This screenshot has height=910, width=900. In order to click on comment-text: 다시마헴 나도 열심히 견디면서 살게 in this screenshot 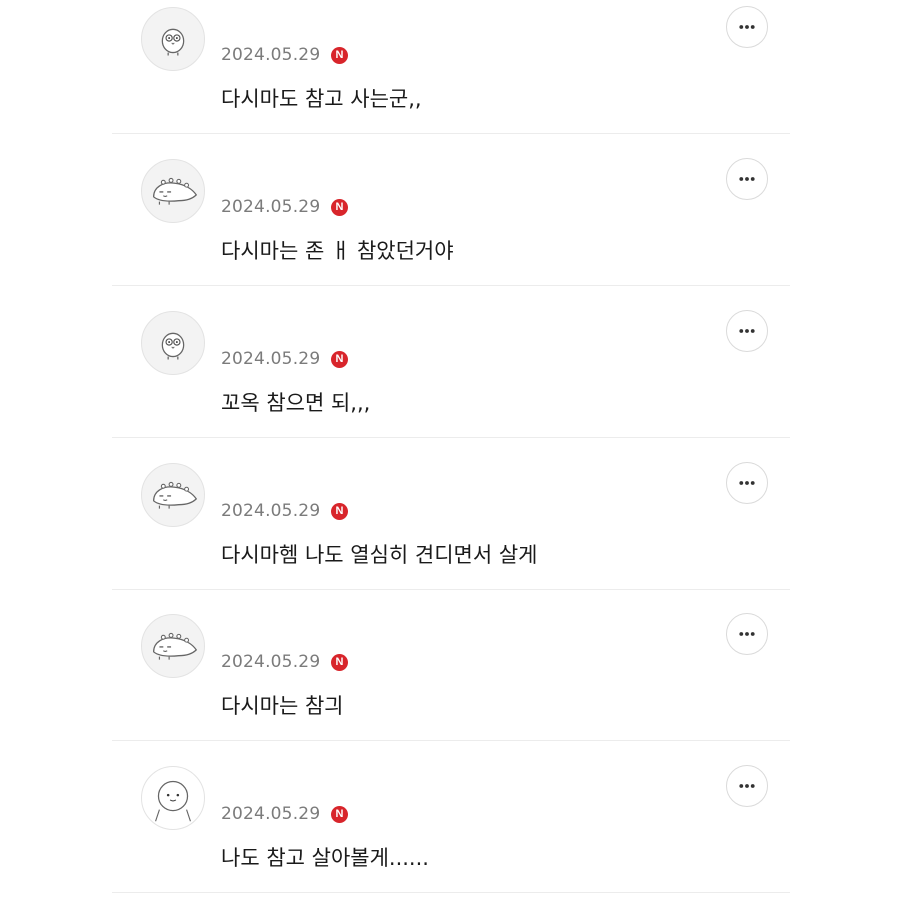, I will do `click(379, 555)`.